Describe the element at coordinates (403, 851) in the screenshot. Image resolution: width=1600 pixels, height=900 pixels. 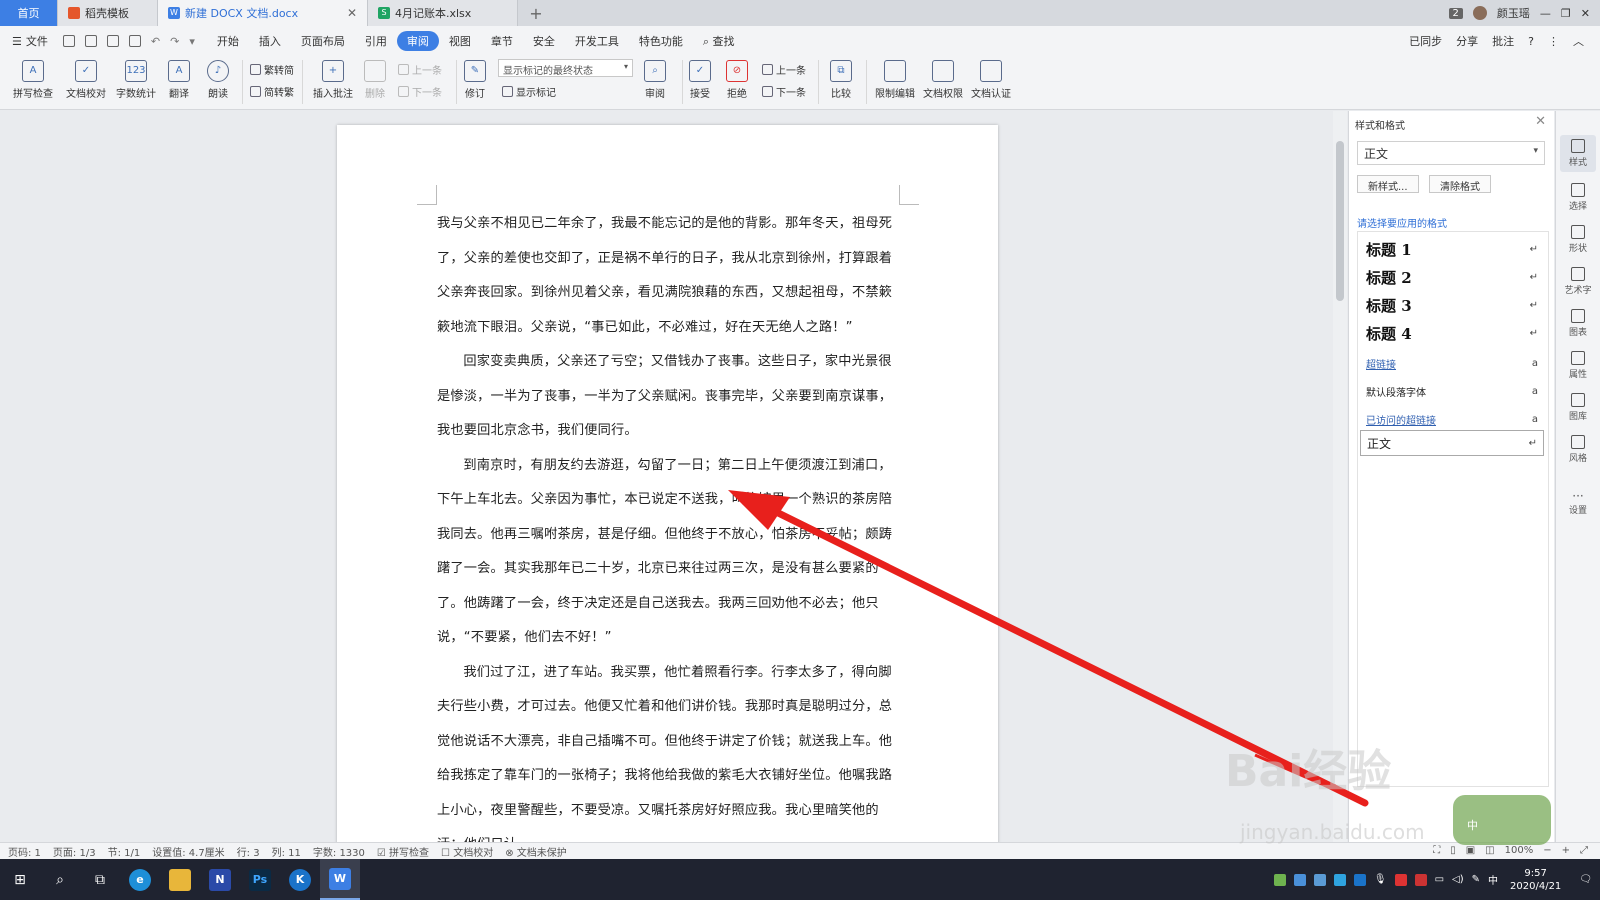
I see `status-spell-check: ☑ 拼写检查` at that location.